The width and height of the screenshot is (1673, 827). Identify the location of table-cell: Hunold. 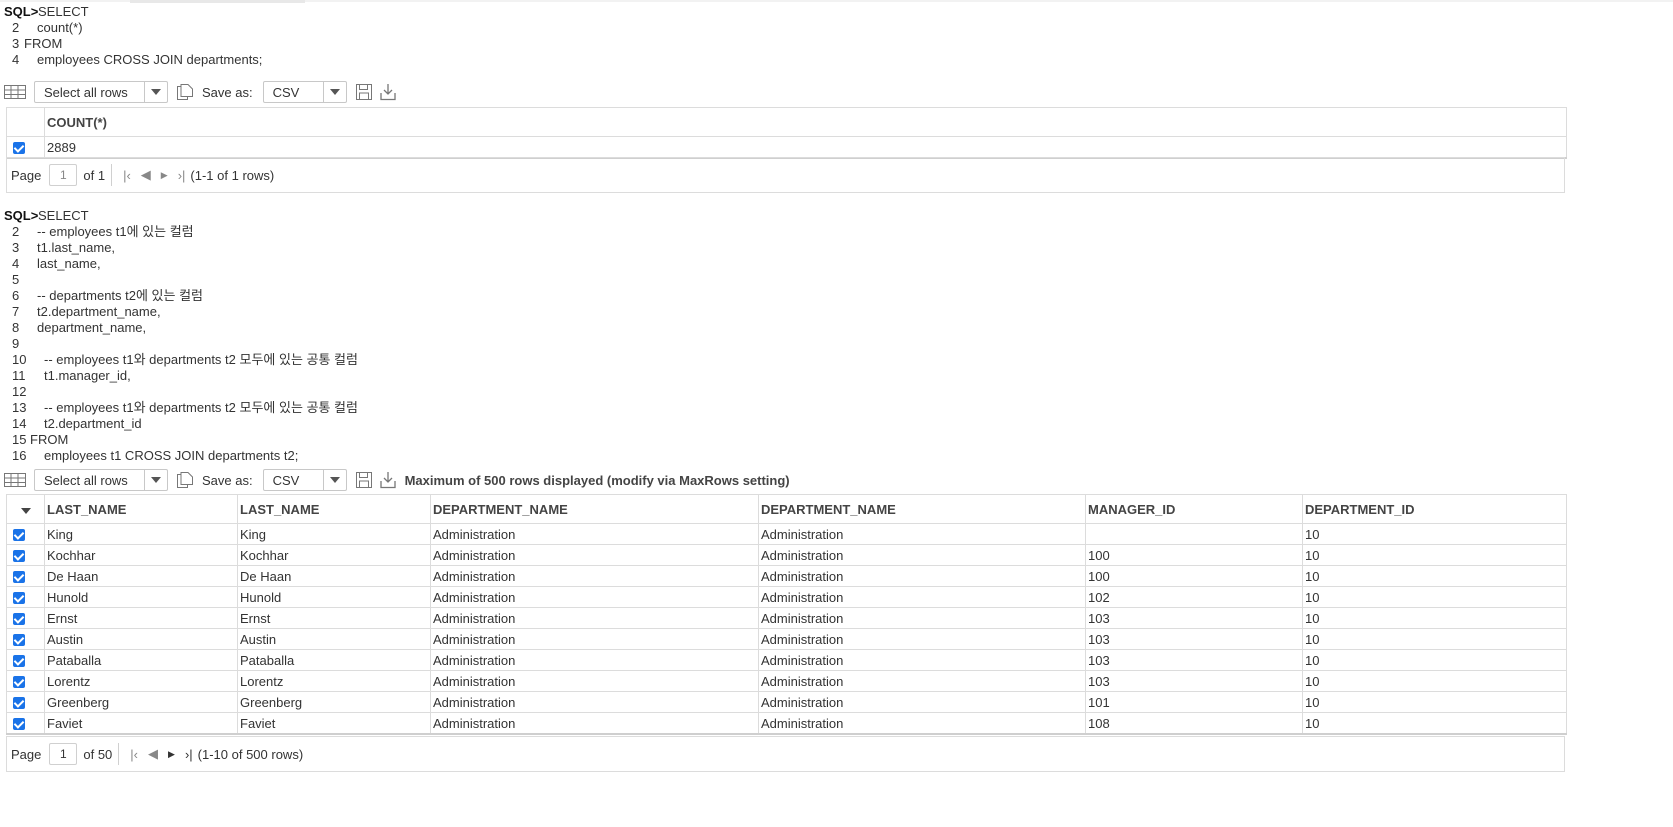
(141, 597).